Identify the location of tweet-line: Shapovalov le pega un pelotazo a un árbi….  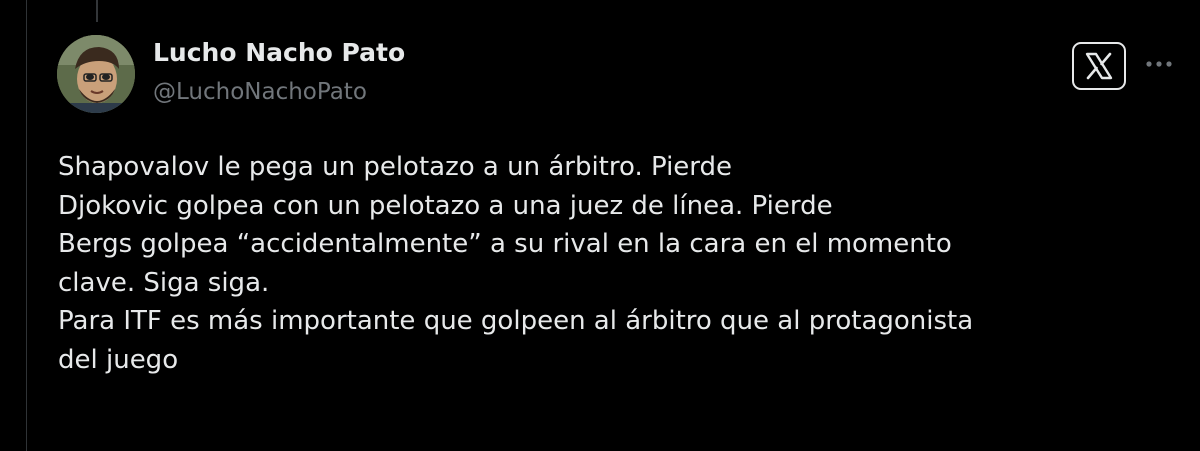
(395, 167).